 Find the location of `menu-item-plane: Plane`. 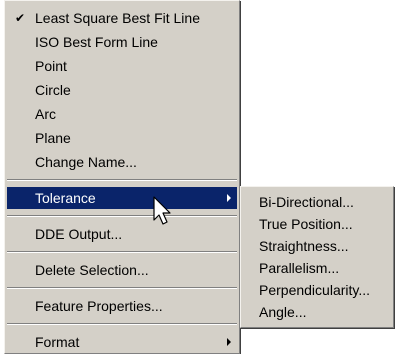

menu-item-plane: Plane is located at coordinates (122, 138).